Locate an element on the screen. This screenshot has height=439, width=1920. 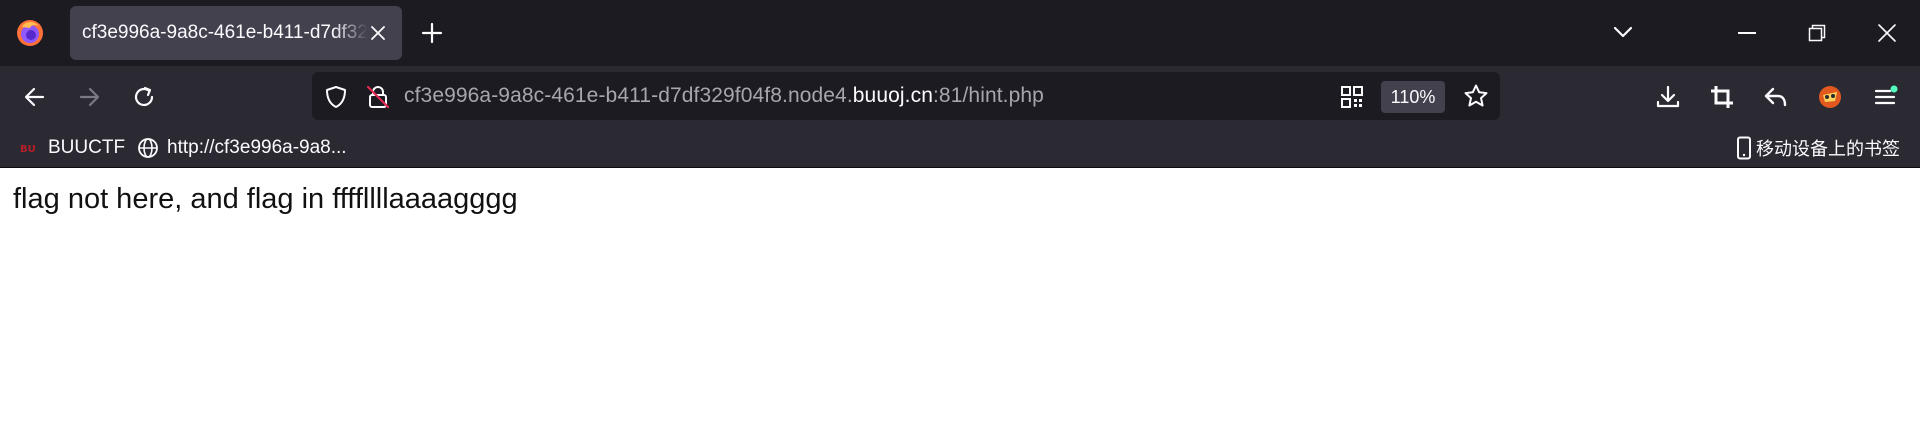
globe-icon is located at coordinates (148, 148).